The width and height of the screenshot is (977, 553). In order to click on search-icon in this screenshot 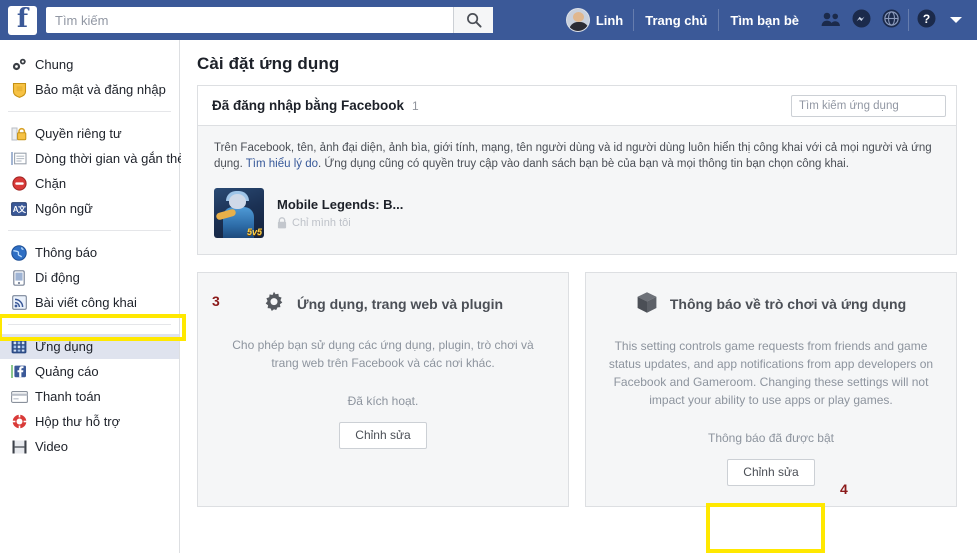, I will do `click(474, 20)`.